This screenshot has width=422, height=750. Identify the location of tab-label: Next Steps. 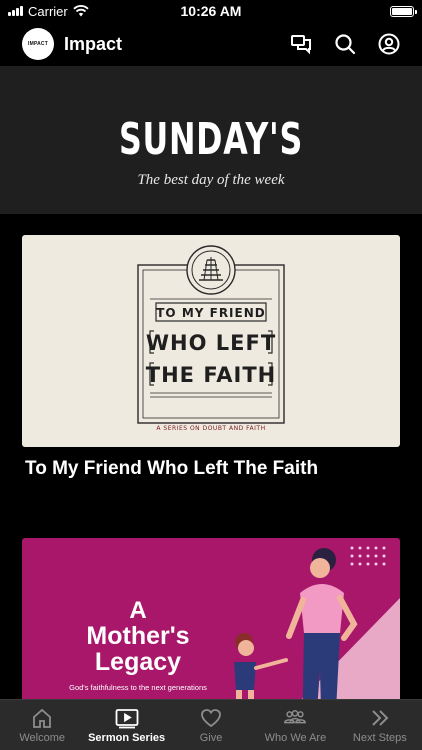
(379, 738).